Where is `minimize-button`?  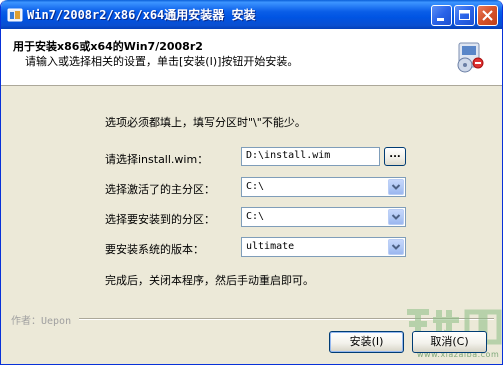 minimize-button is located at coordinates (441, 15).